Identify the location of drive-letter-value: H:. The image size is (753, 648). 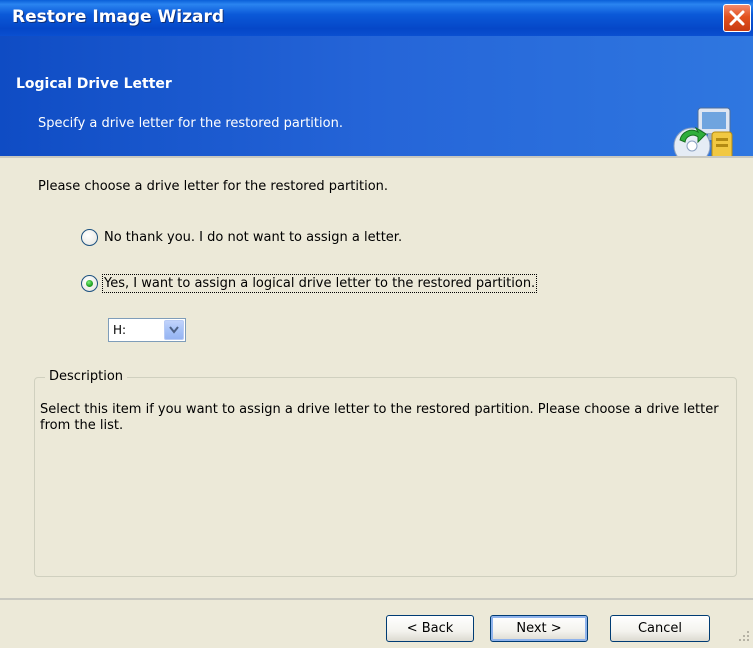
(120, 330).